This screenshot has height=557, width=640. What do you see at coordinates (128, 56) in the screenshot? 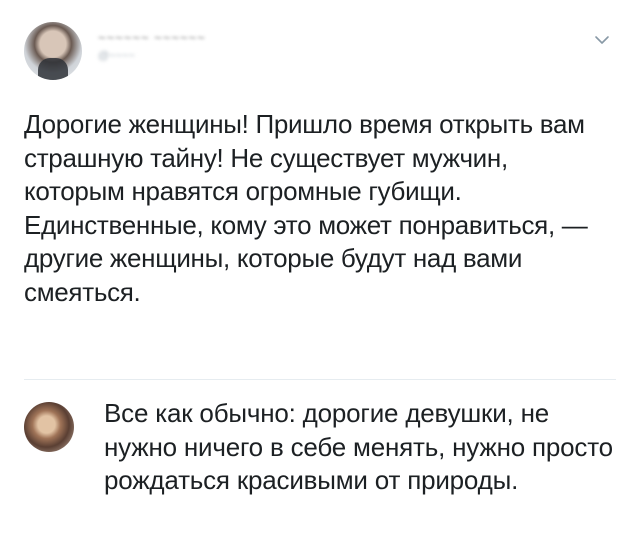
I see `author-handle-blurred: @~~~~` at bounding box center [128, 56].